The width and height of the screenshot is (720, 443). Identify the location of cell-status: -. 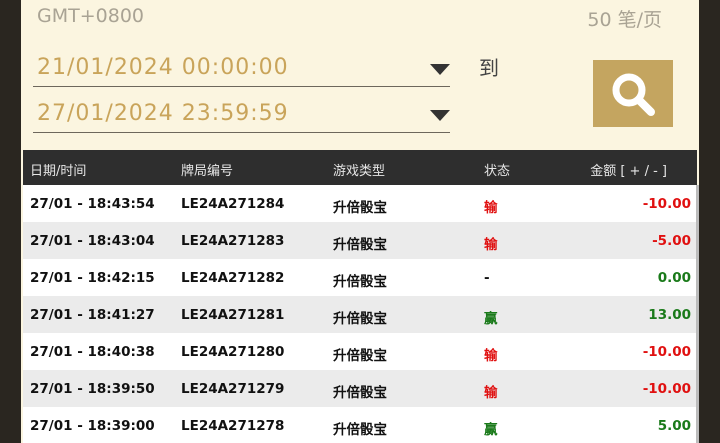
(487, 278).